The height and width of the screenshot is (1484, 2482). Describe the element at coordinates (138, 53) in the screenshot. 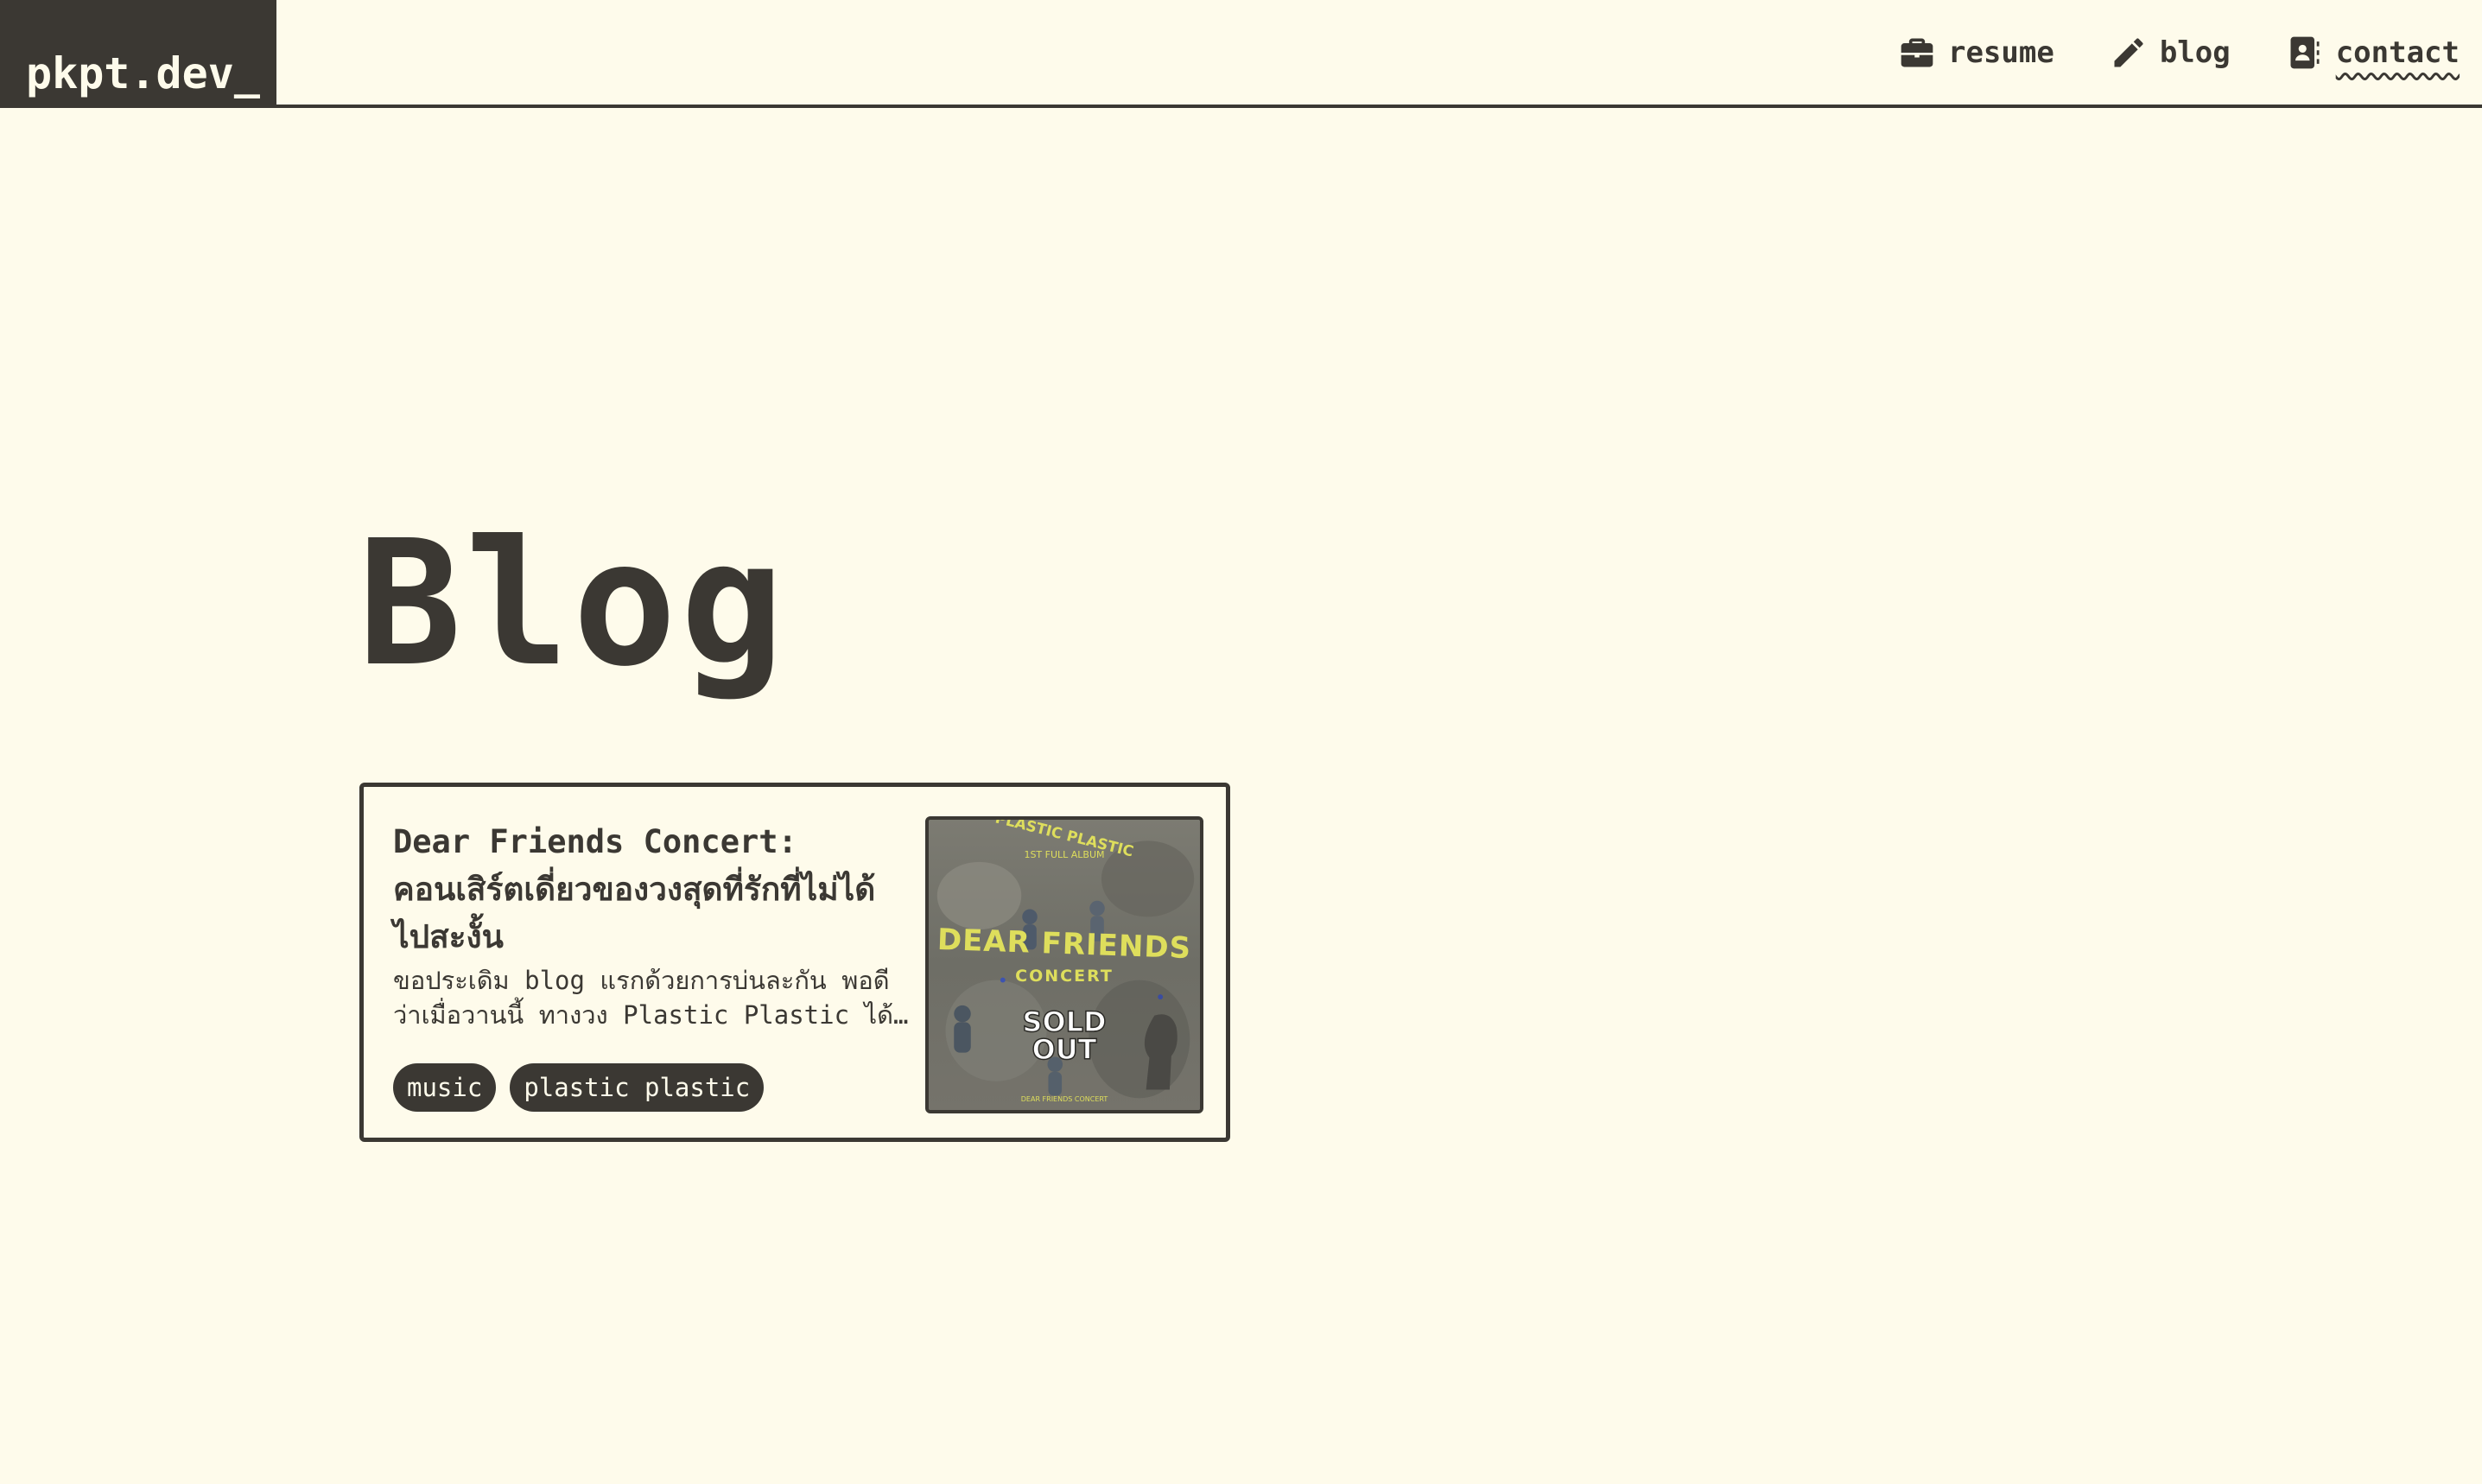

I see `site-logo: pkpt.dev_` at that location.